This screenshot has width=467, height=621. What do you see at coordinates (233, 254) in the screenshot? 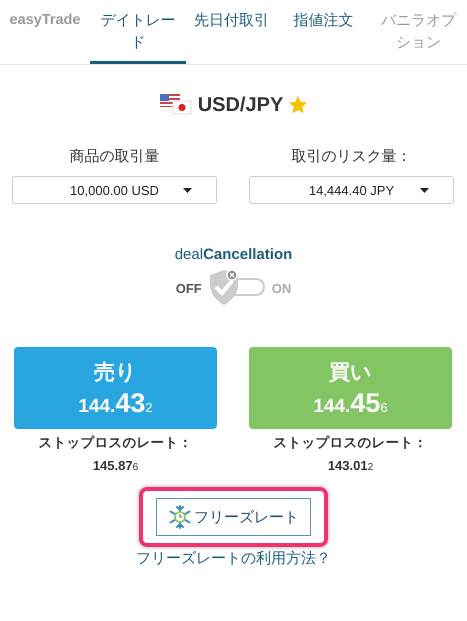
I see `deal-cancellation-title: dealCancellation` at bounding box center [233, 254].